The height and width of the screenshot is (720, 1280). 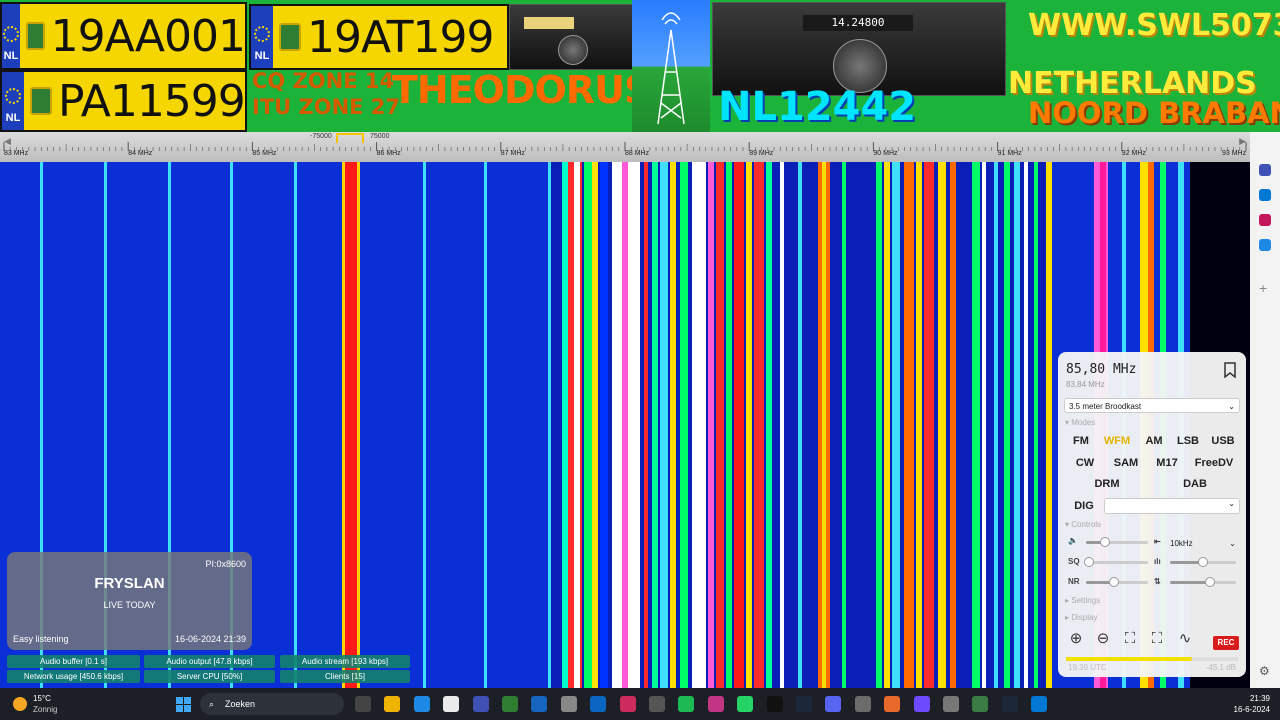 What do you see at coordinates (42, 698) in the screenshot?
I see `weather-temperature: 15°C` at bounding box center [42, 698].